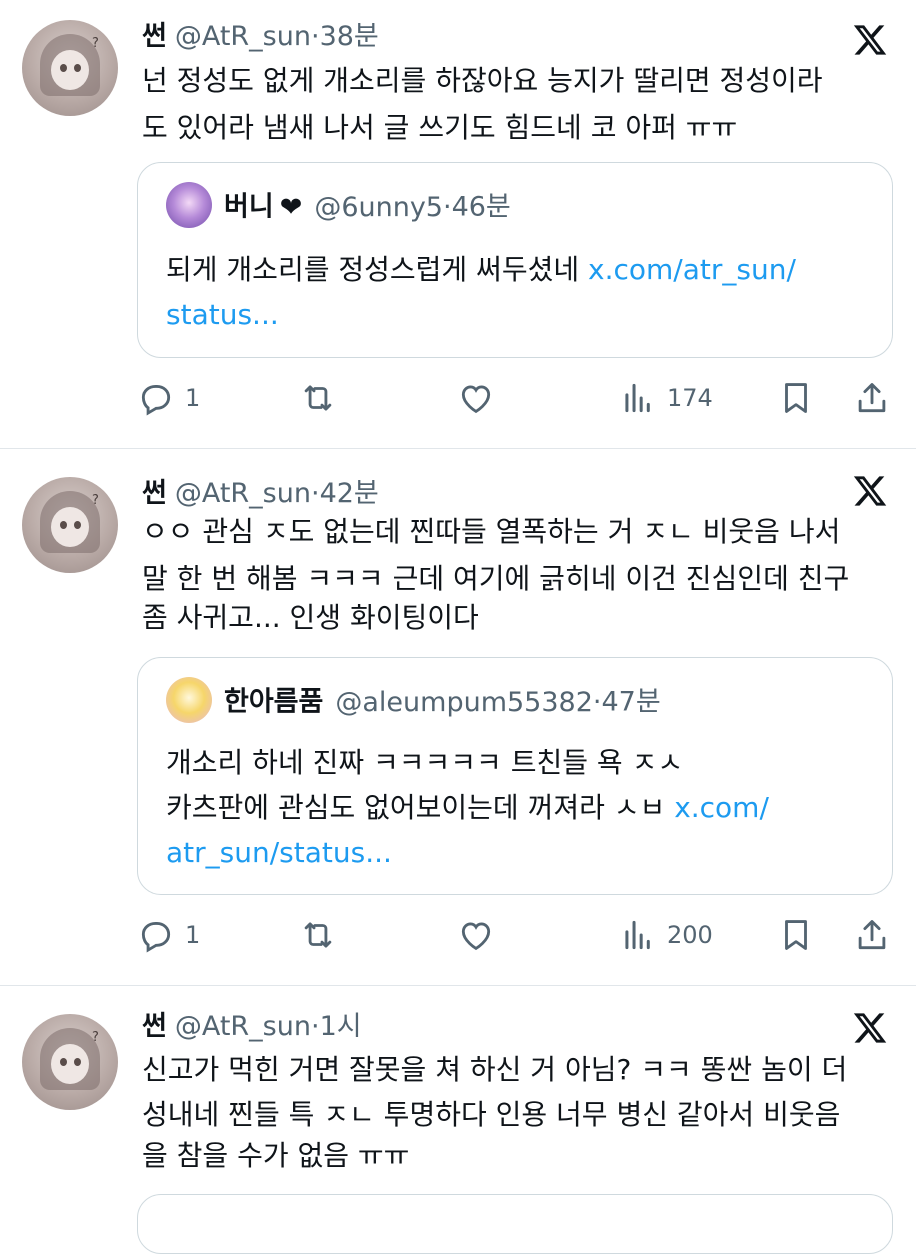 The image size is (916, 1254). Describe the element at coordinates (349, 36) in the screenshot. I see `timestamp: 38분` at that location.